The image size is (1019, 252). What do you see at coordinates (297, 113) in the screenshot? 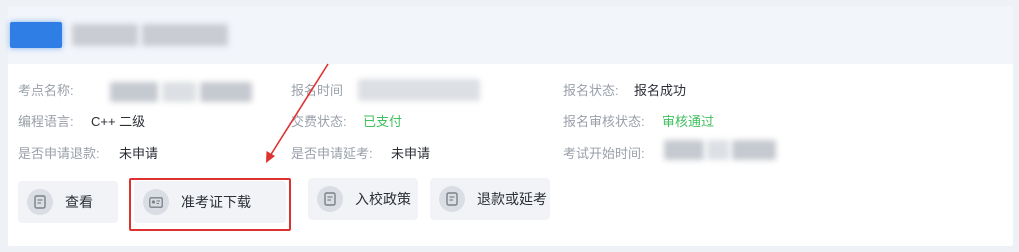
I see `annotation-arrow` at bounding box center [297, 113].